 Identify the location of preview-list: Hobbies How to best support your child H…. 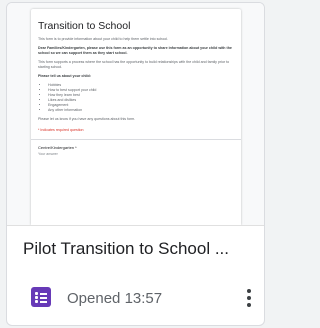
(136, 98).